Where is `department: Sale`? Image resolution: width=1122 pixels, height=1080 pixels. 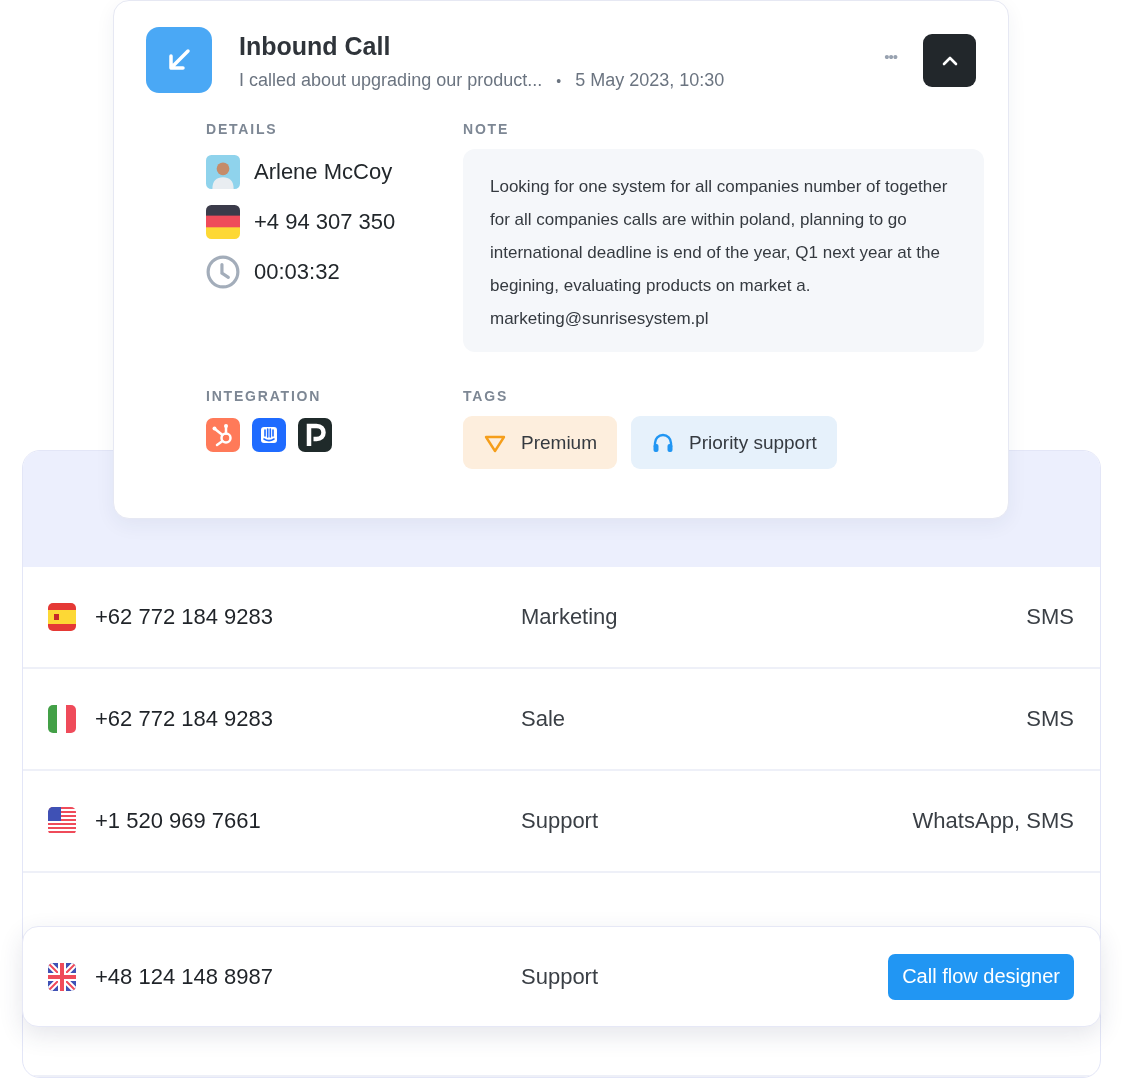
department: Sale is located at coordinates (544, 719).